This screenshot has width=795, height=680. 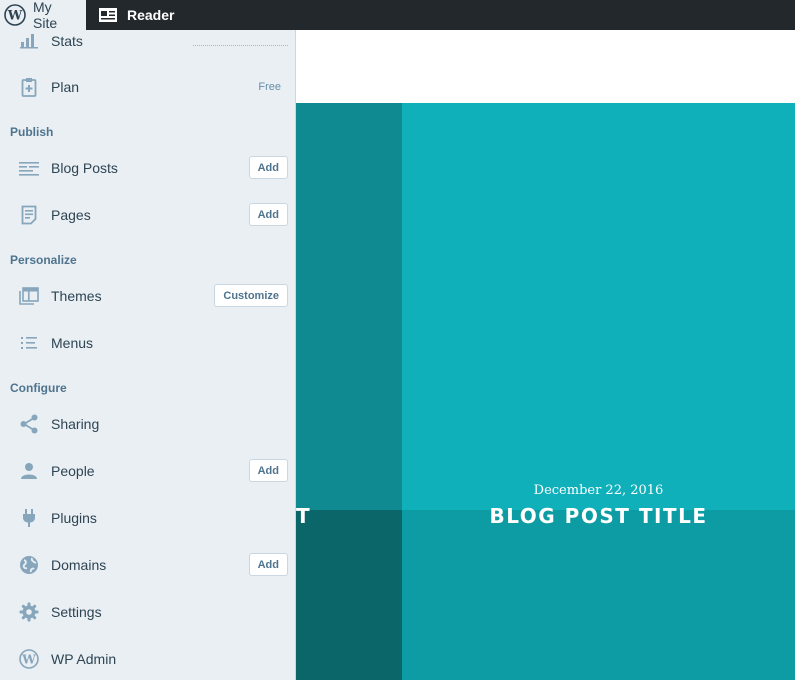 What do you see at coordinates (72, 342) in the screenshot?
I see `sidebar-item-label: Menus` at bounding box center [72, 342].